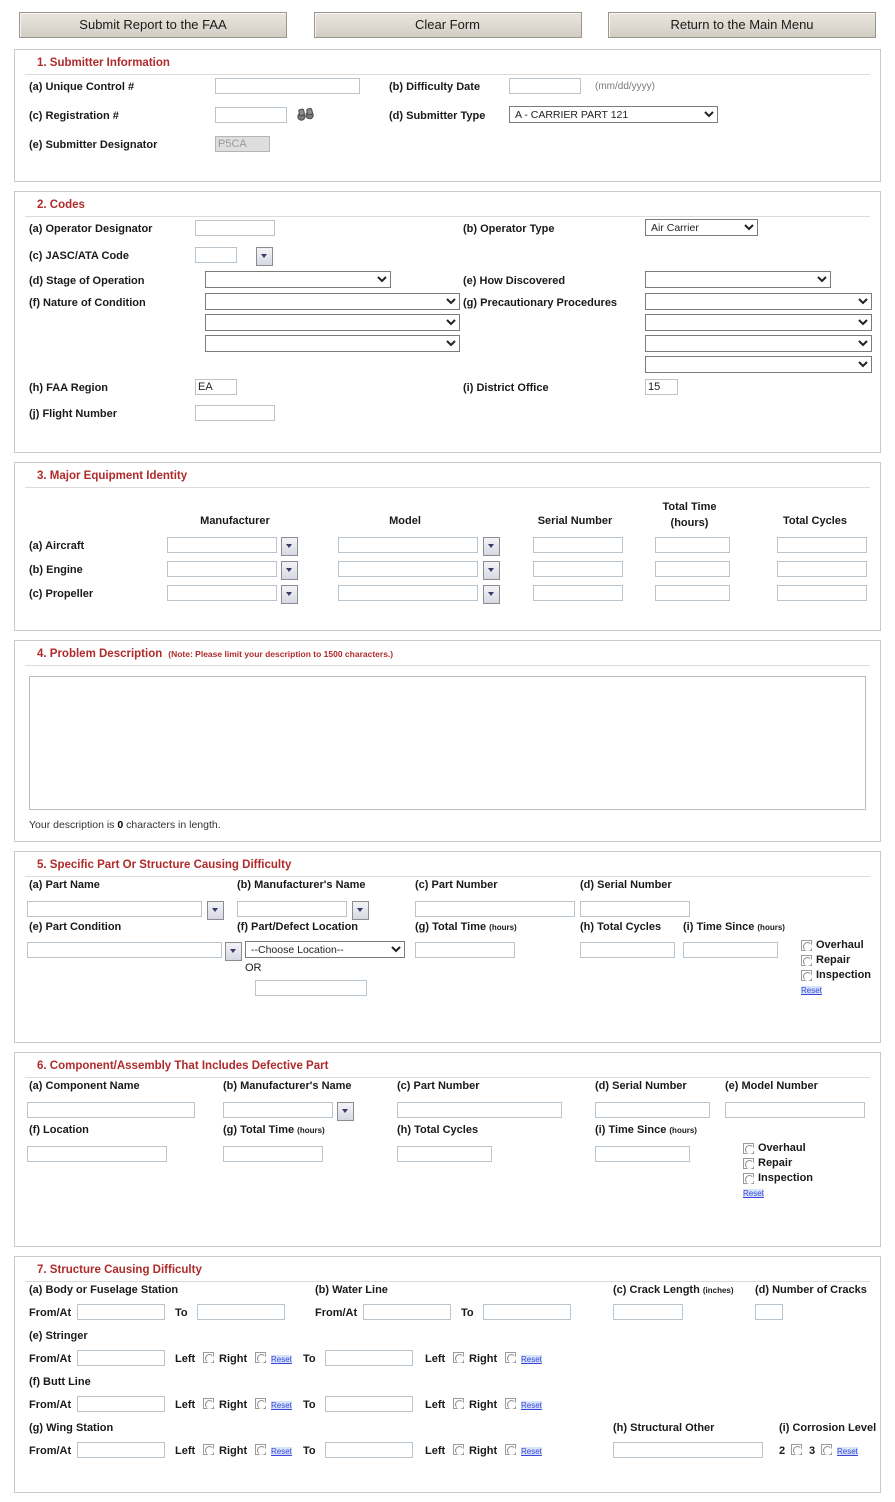 The height and width of the screenshot is (1502, 895). What do you see at coordinates (822, 569) in the screenshot?
I see `engine-total-cycles-input` at bounding box center [822, 569].